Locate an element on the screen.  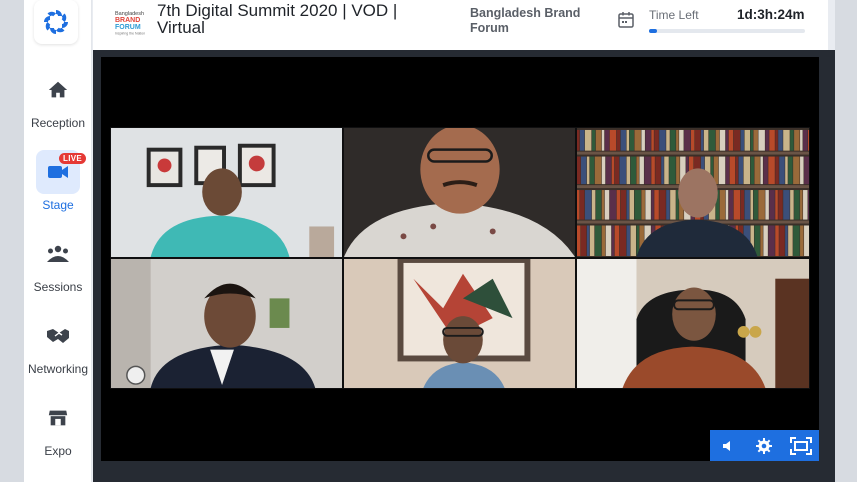
storefront-icon is located at coordinates (58, 418).